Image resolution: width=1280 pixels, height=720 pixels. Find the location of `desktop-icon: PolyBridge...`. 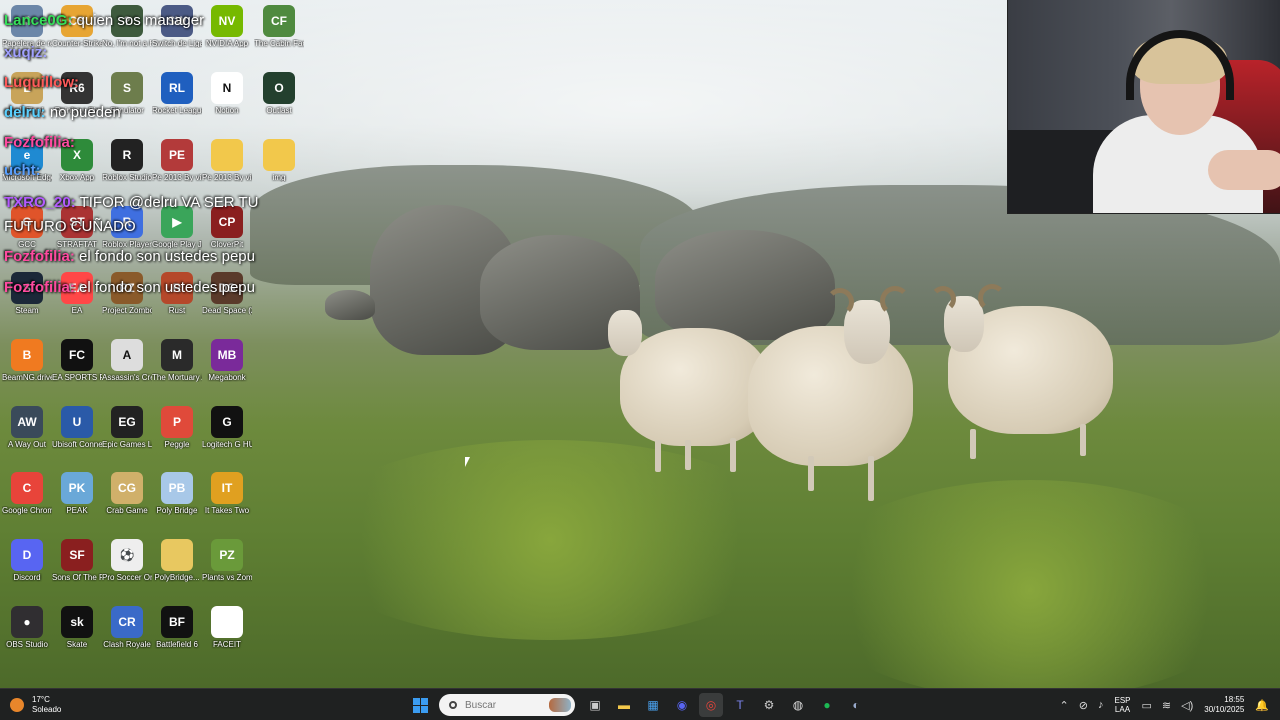

desktop-icon: PolyBridge... is located at coordinates (177, 569).